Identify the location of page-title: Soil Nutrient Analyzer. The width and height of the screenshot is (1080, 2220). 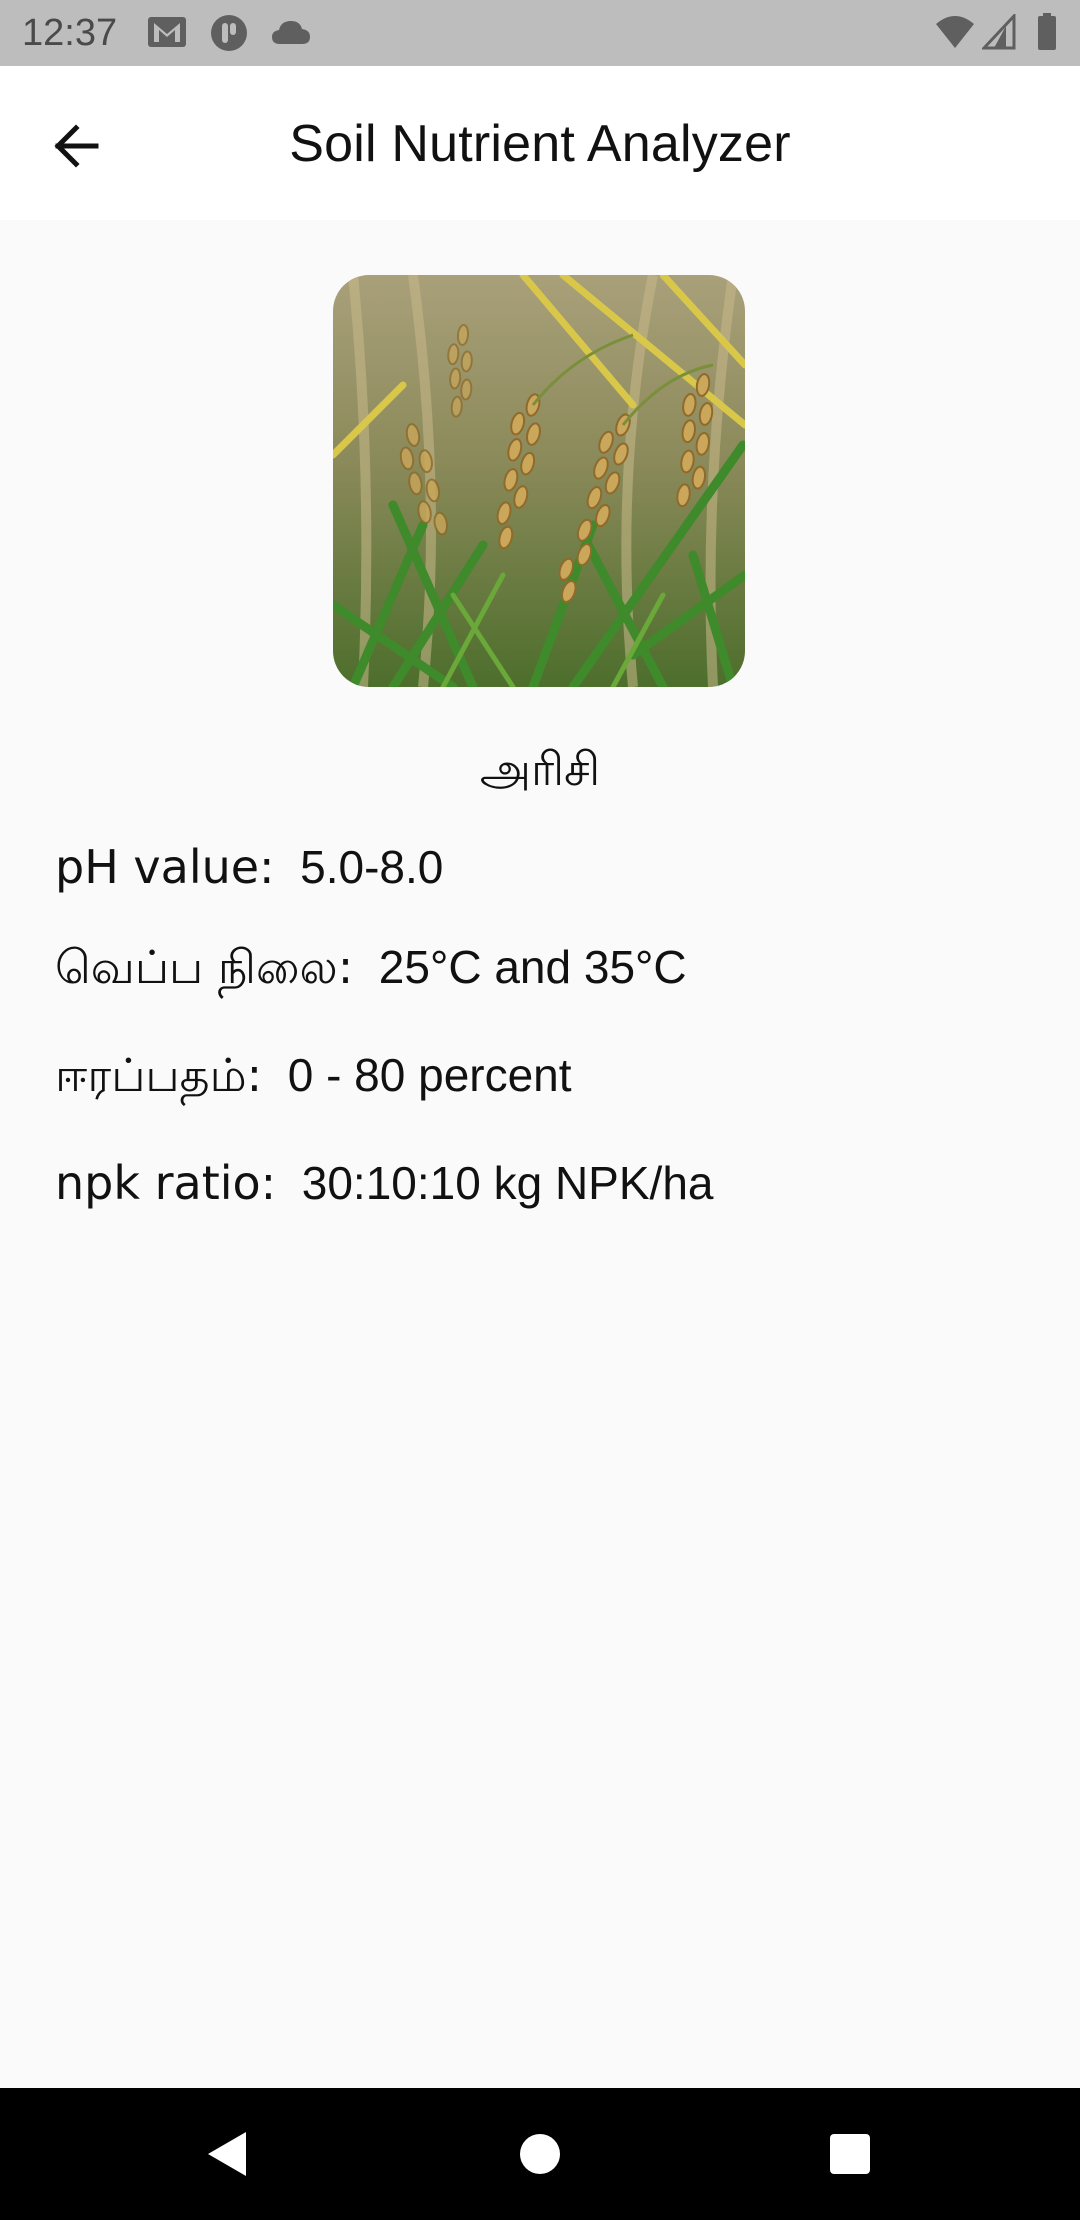
(540, 144).